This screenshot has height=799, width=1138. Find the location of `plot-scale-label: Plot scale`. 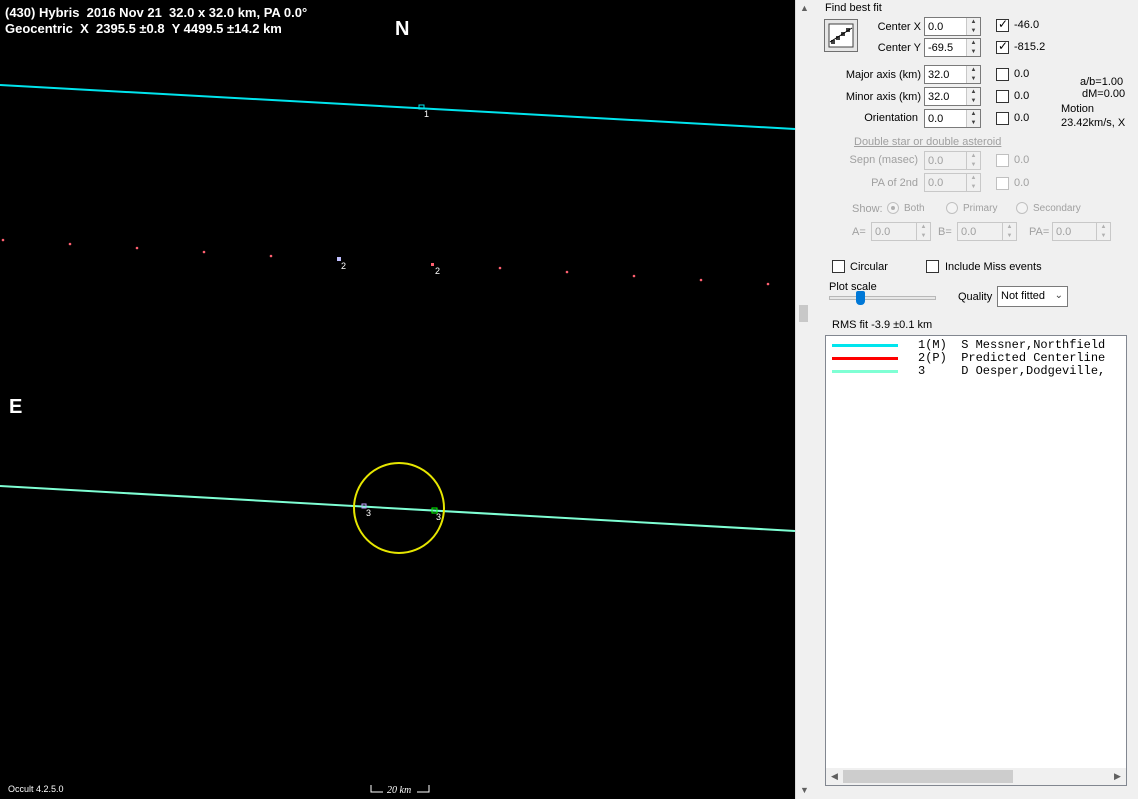

plot-scale-label: Plot scale is located at coordinates (853, 287).